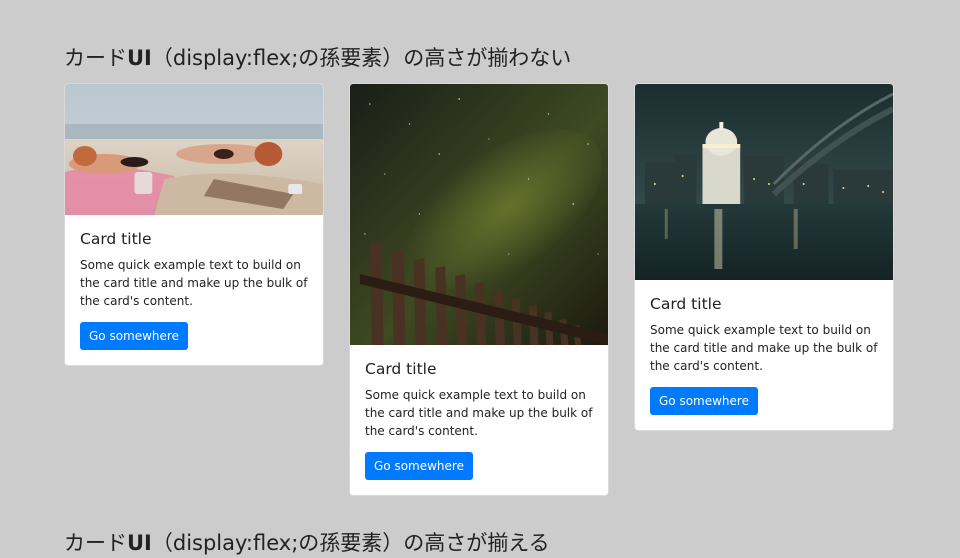  I want to click on section-heading: カードUI（display:flex;の孫要素）の高さが揃える, so click(307, 543).